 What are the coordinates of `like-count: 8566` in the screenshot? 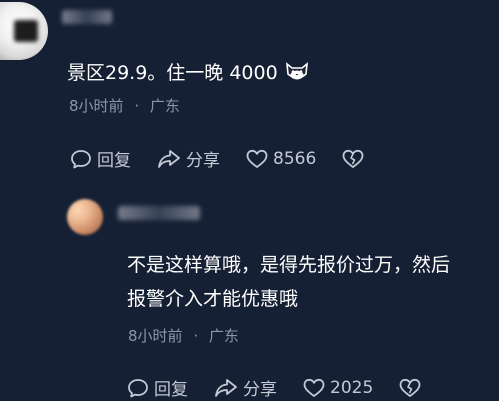 It's located at (295, 158).